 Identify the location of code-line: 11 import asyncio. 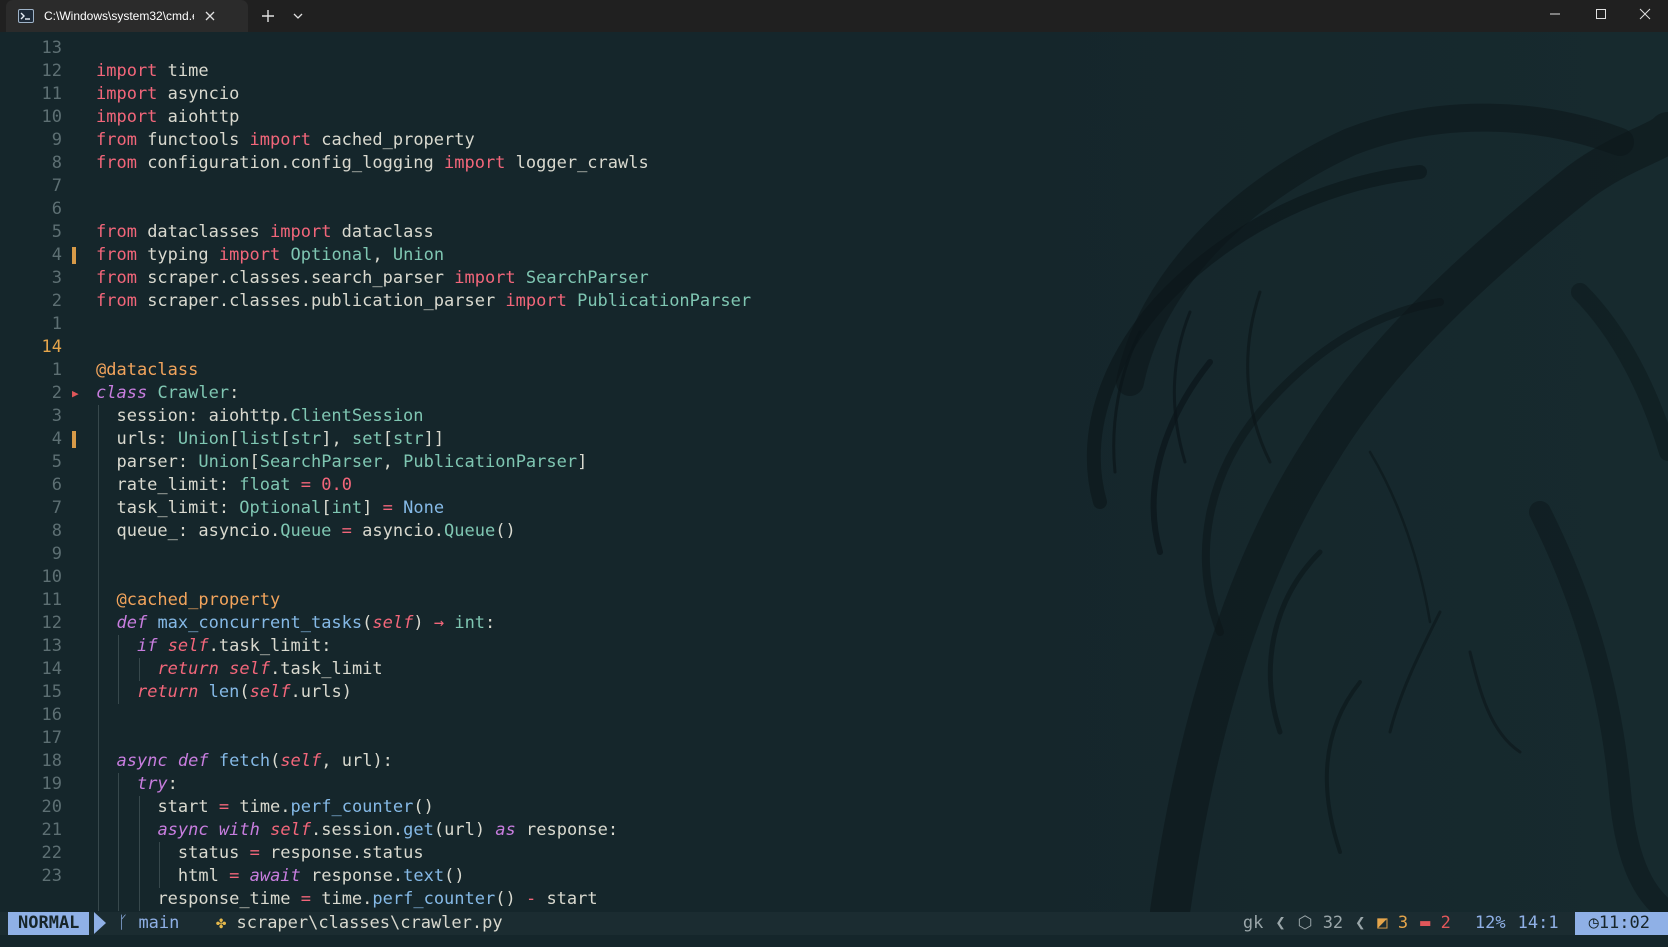
(530, 94).